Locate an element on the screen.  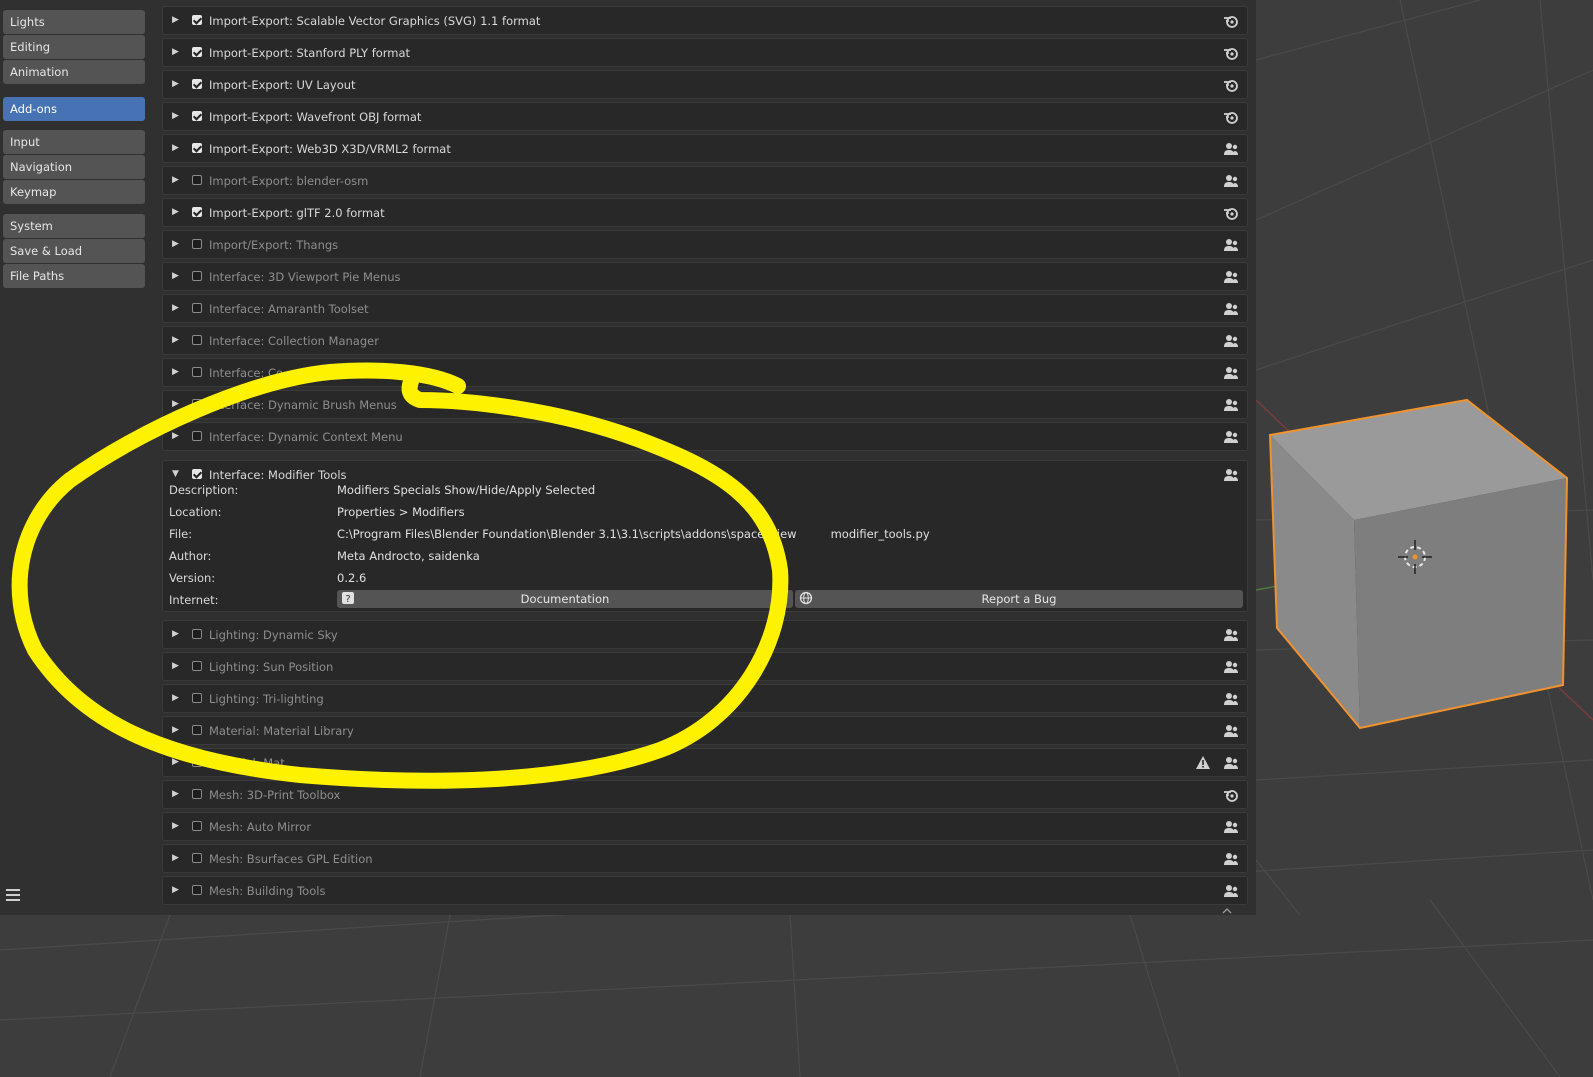
collapse-triangle-icon: ▼ is located at coordinates (175, 474).